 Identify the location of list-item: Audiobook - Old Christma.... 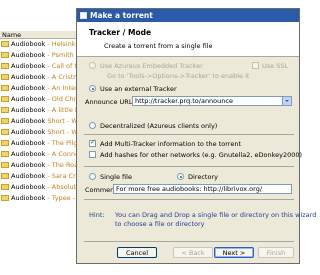
(41, 99).